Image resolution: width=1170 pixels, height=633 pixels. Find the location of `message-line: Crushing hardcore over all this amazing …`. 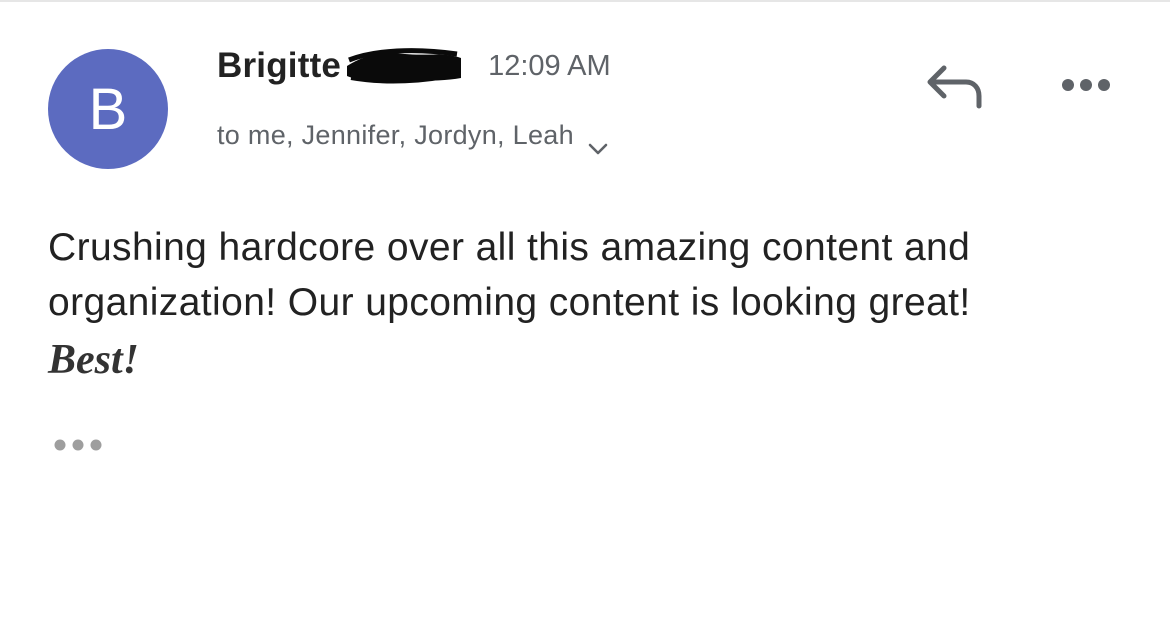

message-line: Crushing hardcore over all this amazing … is located at coordinates (509, 247).